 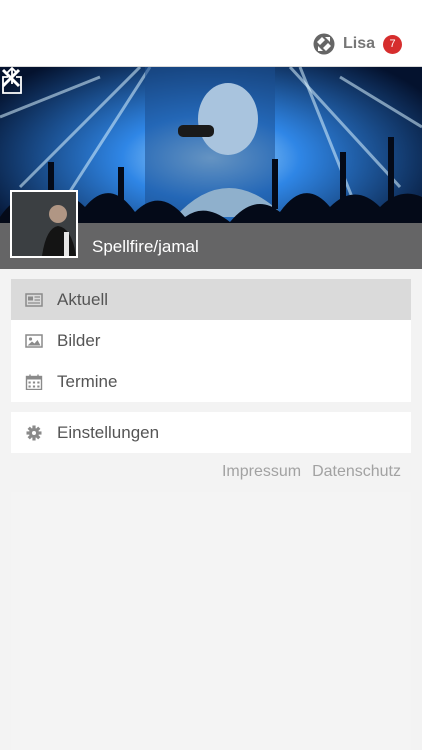 I want to click on impressum-link: Impressum, so click(x=261, y=472).